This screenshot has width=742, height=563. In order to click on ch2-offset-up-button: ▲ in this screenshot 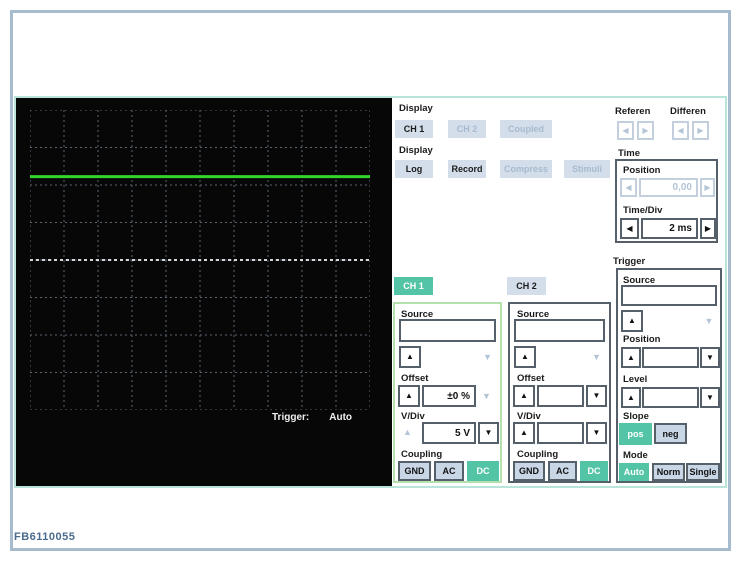, I will do `click(524, 396)`.